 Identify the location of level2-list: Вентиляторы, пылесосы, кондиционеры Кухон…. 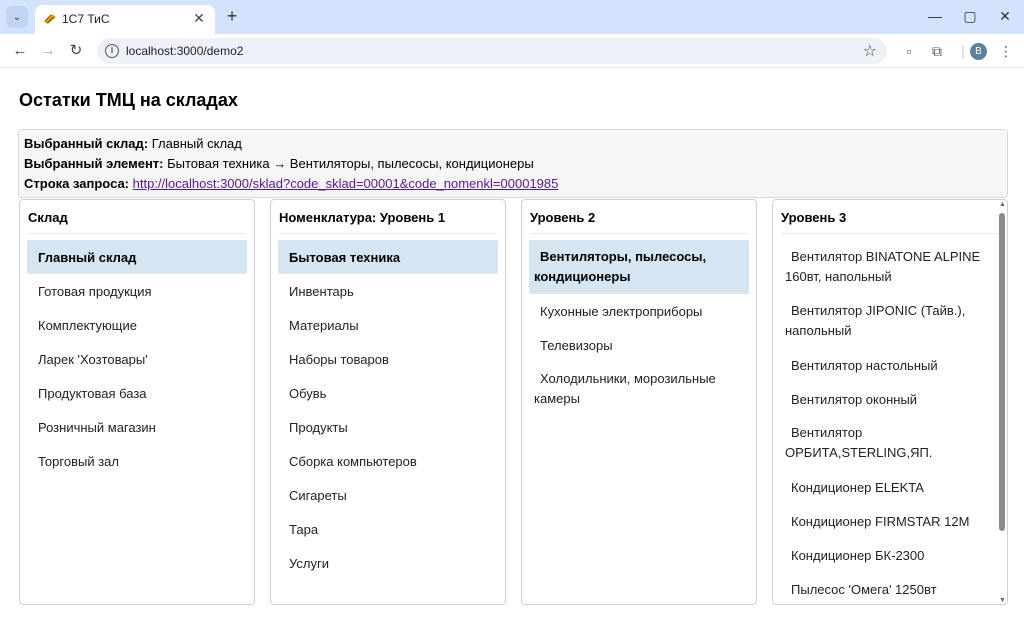
(639, 328).